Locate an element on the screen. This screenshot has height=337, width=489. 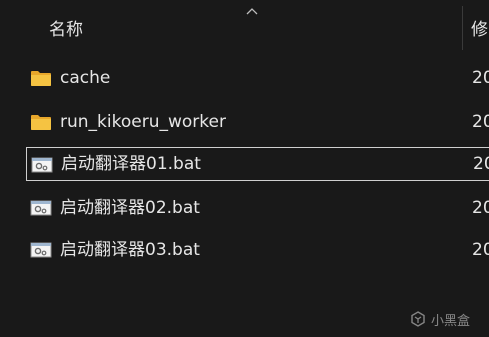
file-name: 启动翻译器01.bat is located at coordinates (131, 164).